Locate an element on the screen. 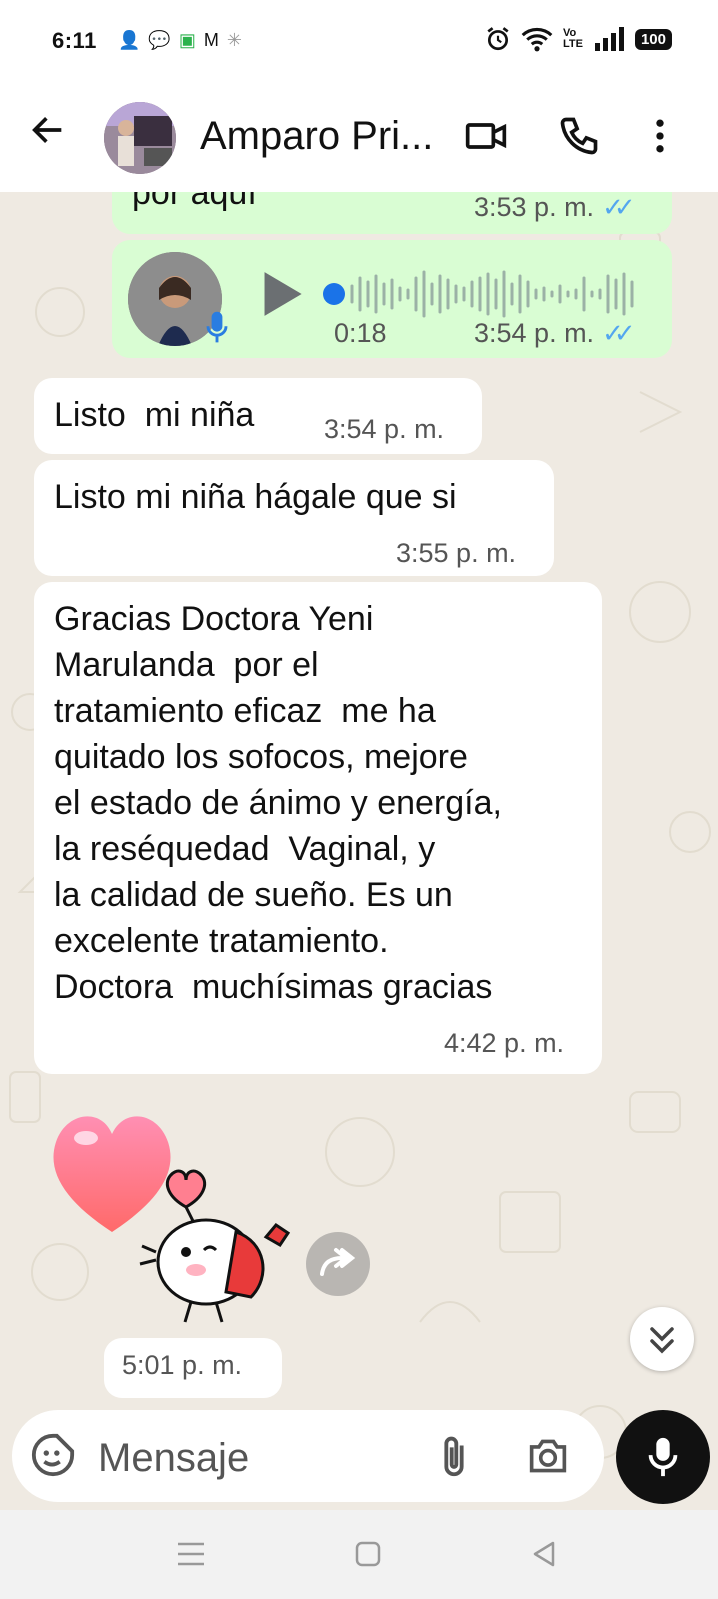 This screenshot has width=718, height=1599. back-arrow-icon is located at coordinates (48, 130).